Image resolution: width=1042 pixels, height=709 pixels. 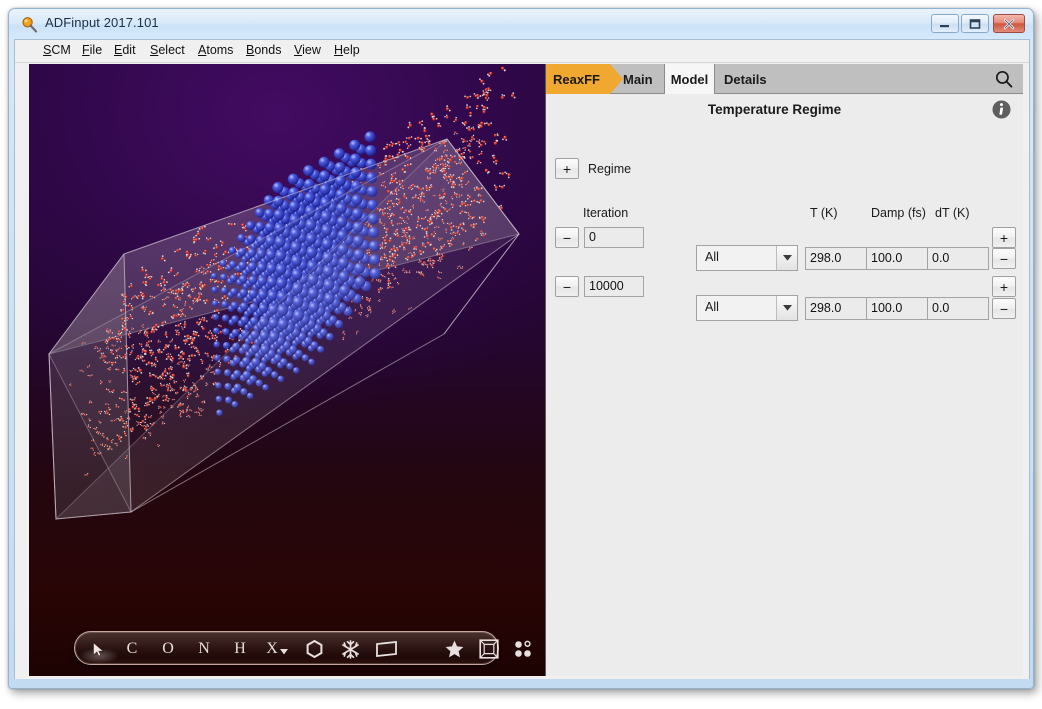 I want to click on favorite-star-button, so click(x=454, y=649).